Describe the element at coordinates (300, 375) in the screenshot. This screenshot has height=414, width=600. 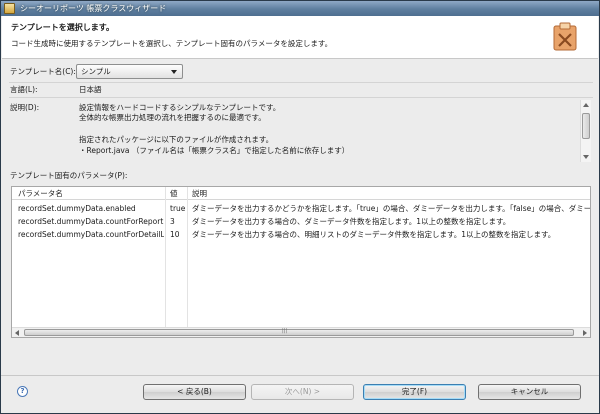
I see `footer-divider` at that location.